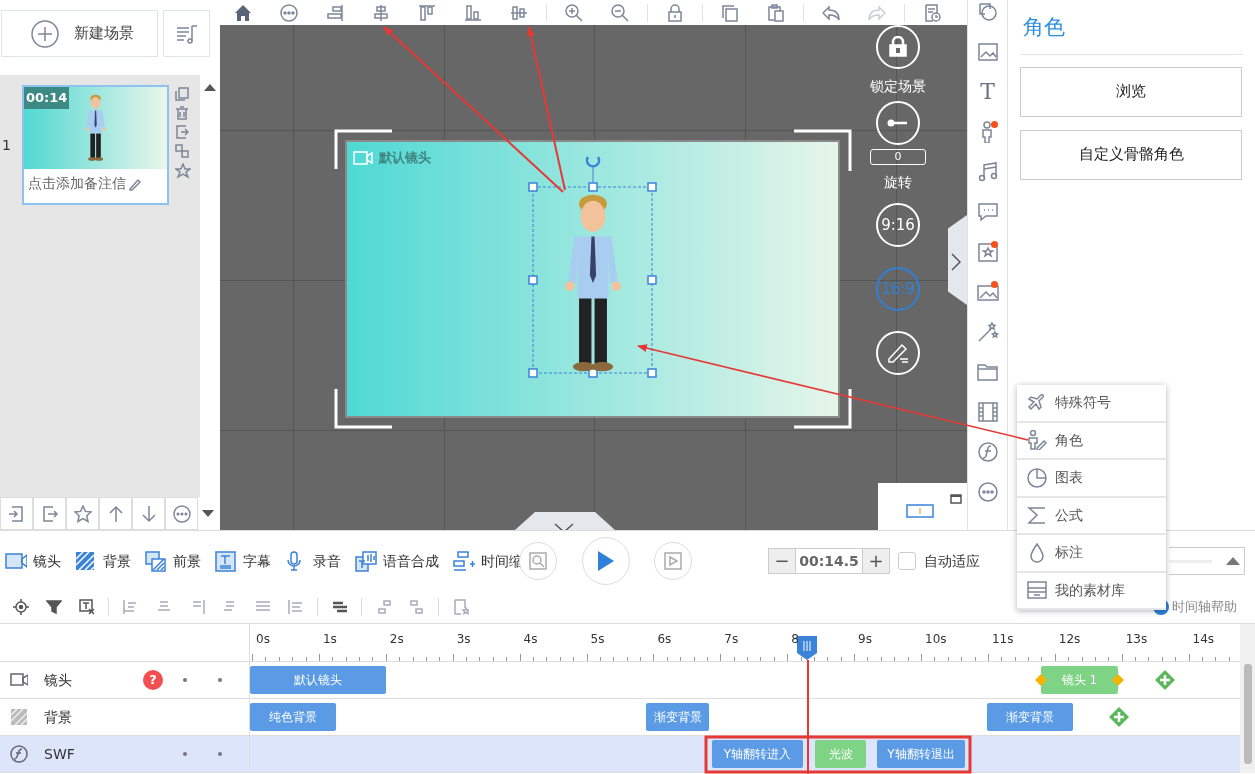 The width and height of the screenshot is (1255, 774). What do you see at coordinates (208, 513) in the screenshot?
I see `dropdown-arrow-icon` at bounding box center [208, 513].